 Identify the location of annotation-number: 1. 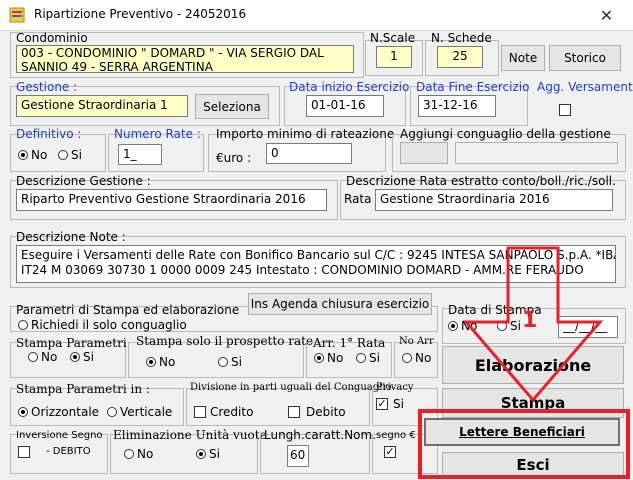
(530, 320).